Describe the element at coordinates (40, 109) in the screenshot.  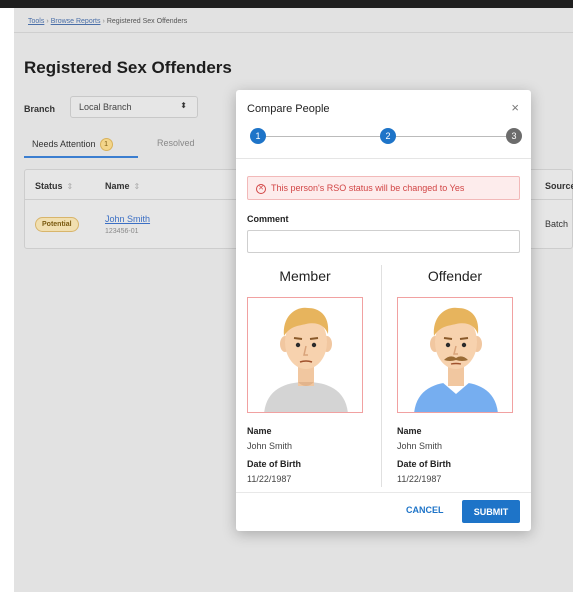
I see `branch-label: Branch` at that location.